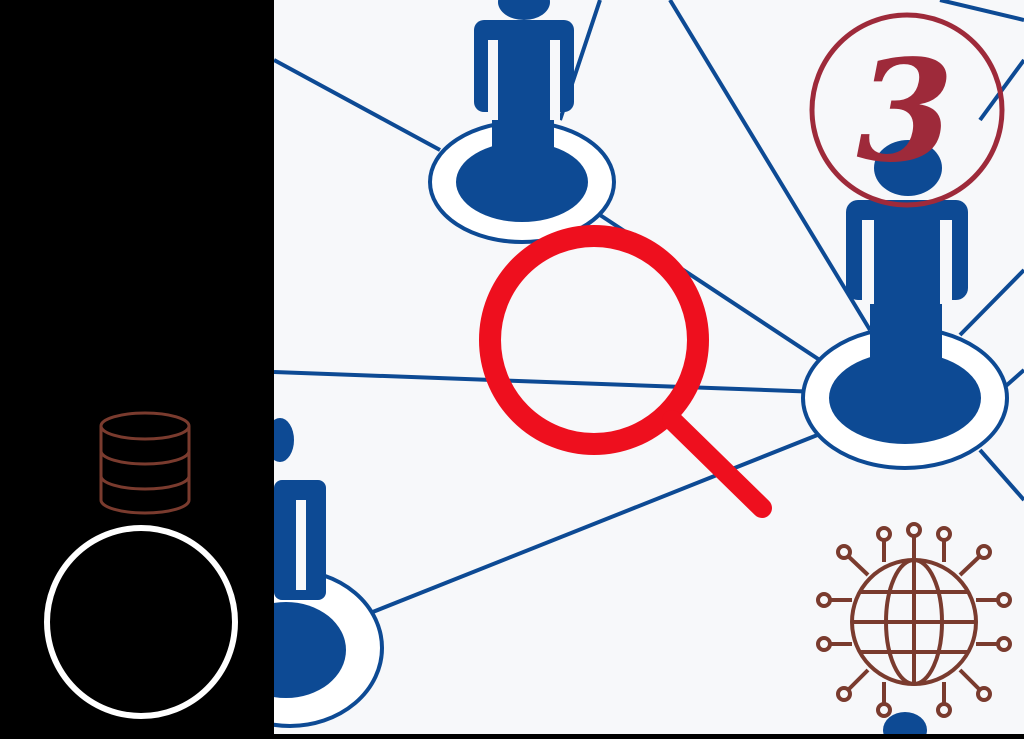 The height and width of the screenshot is (739, 1024). What do you see at coordinates (141, 622) in the screenshot?
I see `circle-button-icon` at bounding box center [141, 622].